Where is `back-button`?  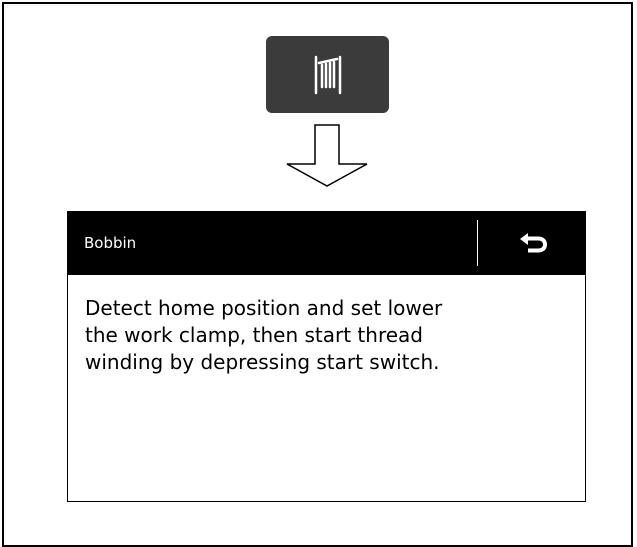 back-button is located at coordinates (533, 243).